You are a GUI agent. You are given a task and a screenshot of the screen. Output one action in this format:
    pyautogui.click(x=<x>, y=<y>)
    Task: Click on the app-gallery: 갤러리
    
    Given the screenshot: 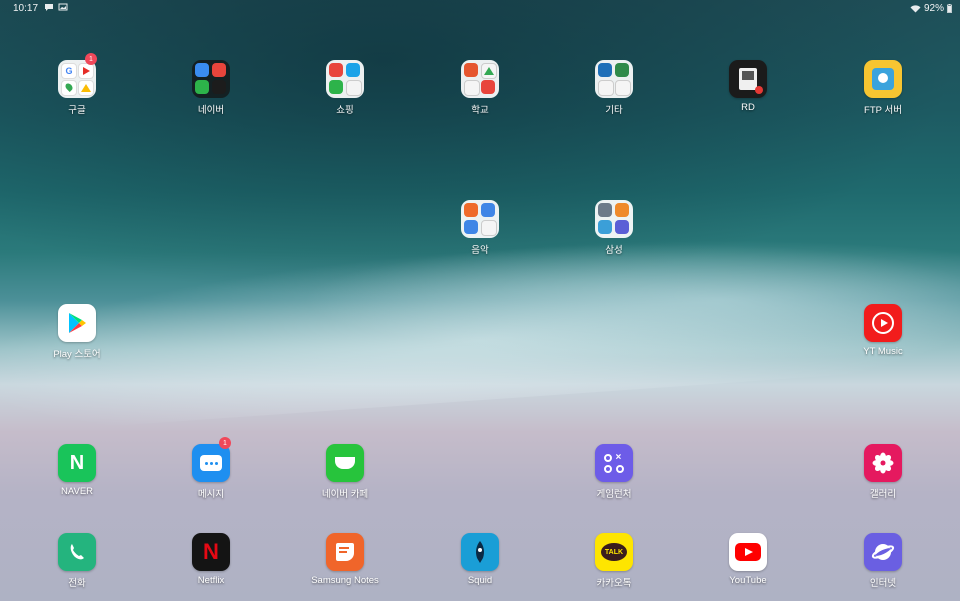 What is the action you would take?
    pyautogui.click(x=883, y=472)
    